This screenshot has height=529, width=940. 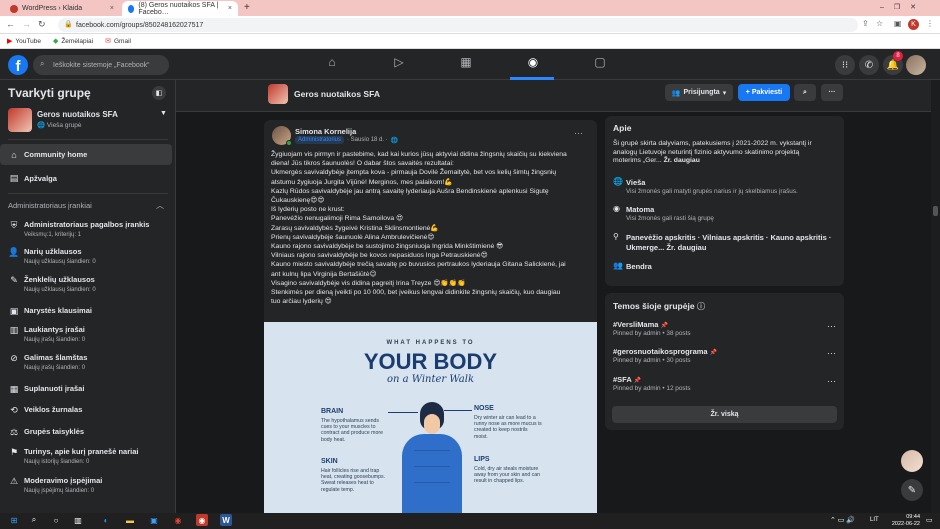 I want to click on chrome-profile-icon: ◉, so click(x=202, y=520).